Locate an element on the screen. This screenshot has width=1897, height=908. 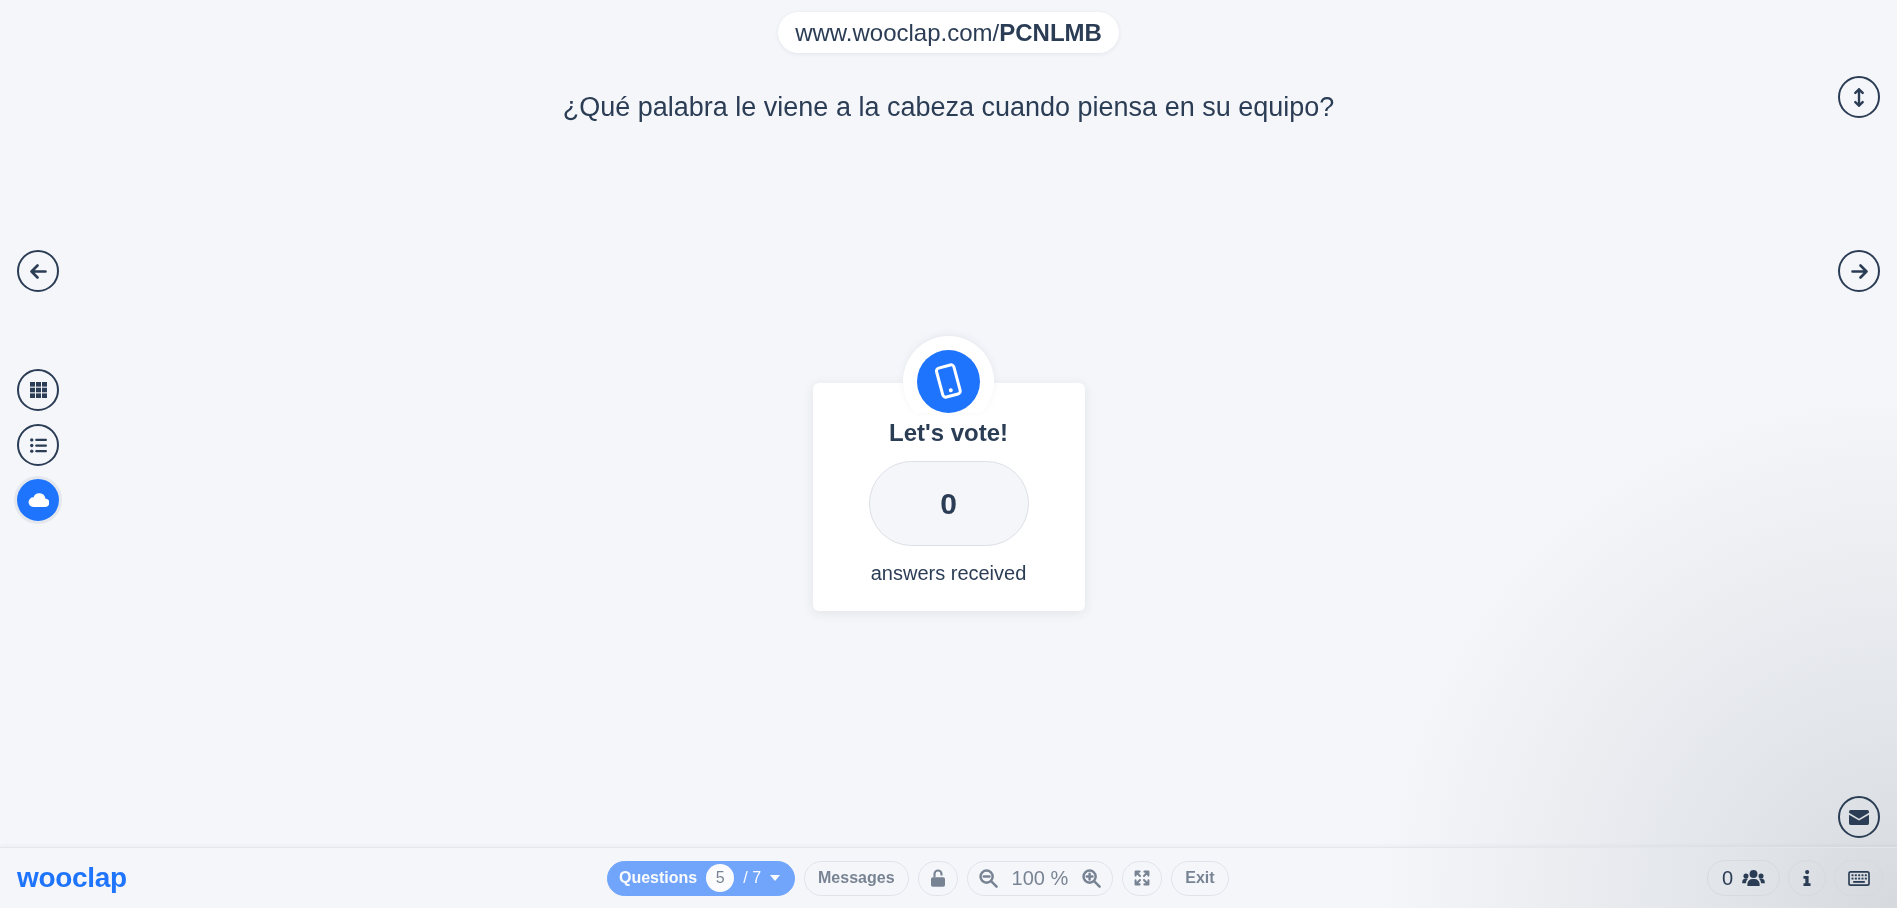
grid-icon is located at coordinates (38, 390).